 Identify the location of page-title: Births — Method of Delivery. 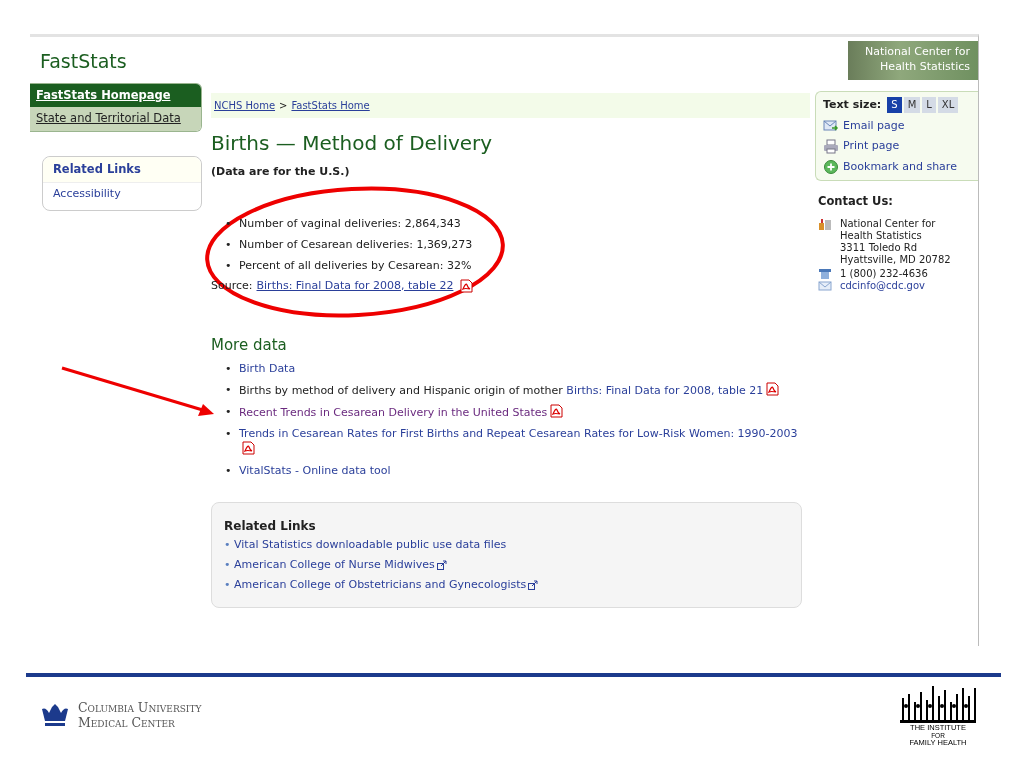
(352, 143).